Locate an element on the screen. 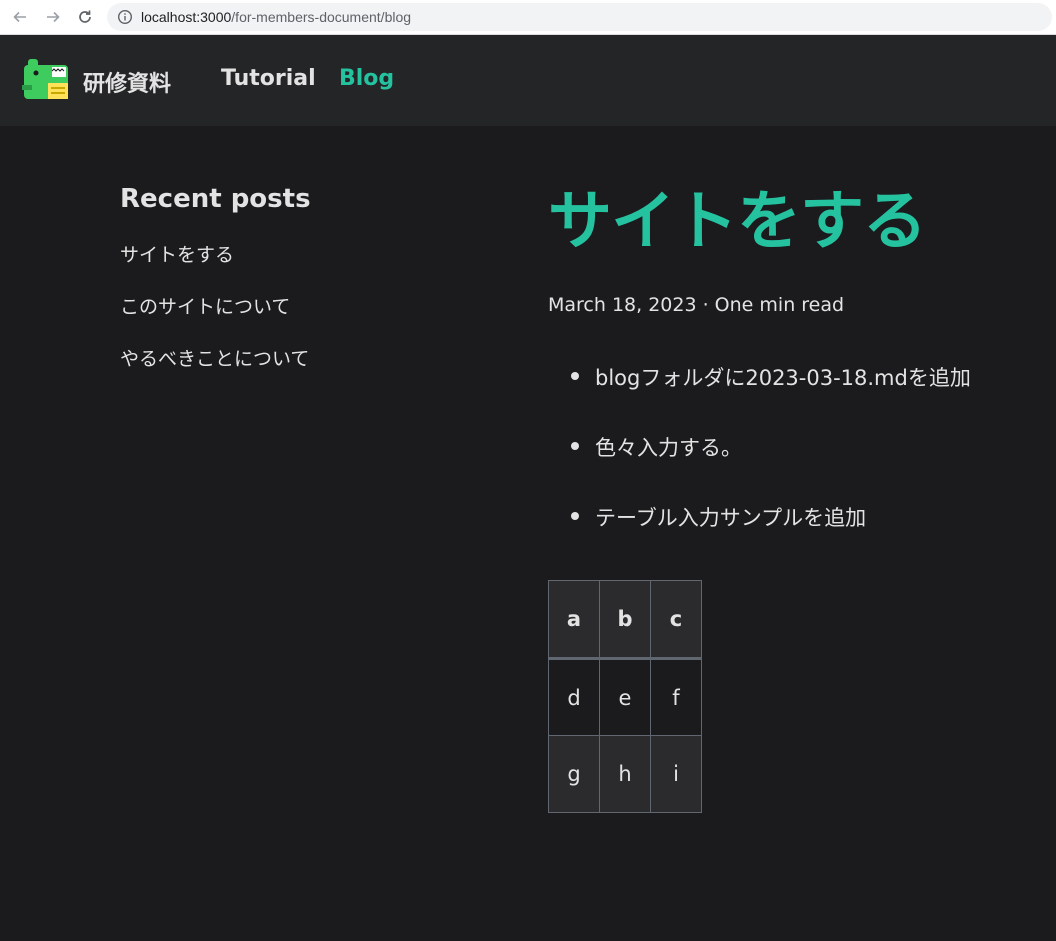 Image resolution: width=1056 pixels, height=941 pixels. bullet-item: 色々入力する。 is located at coordinates (798, 467).